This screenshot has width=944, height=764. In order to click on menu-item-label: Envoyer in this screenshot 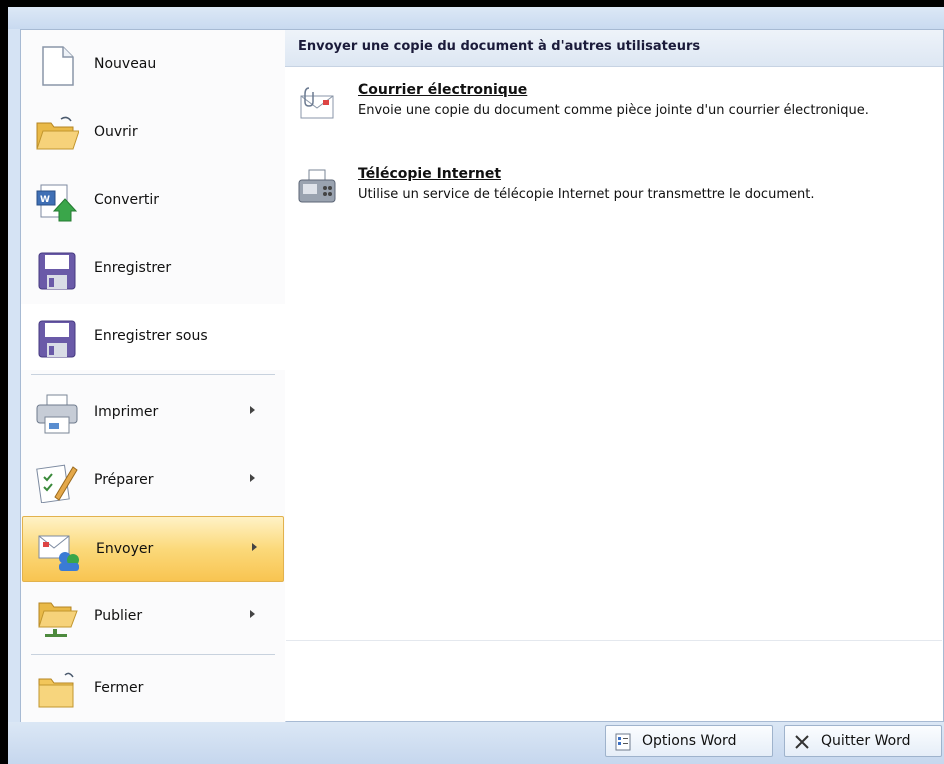, I will do `click(125, 549)`.